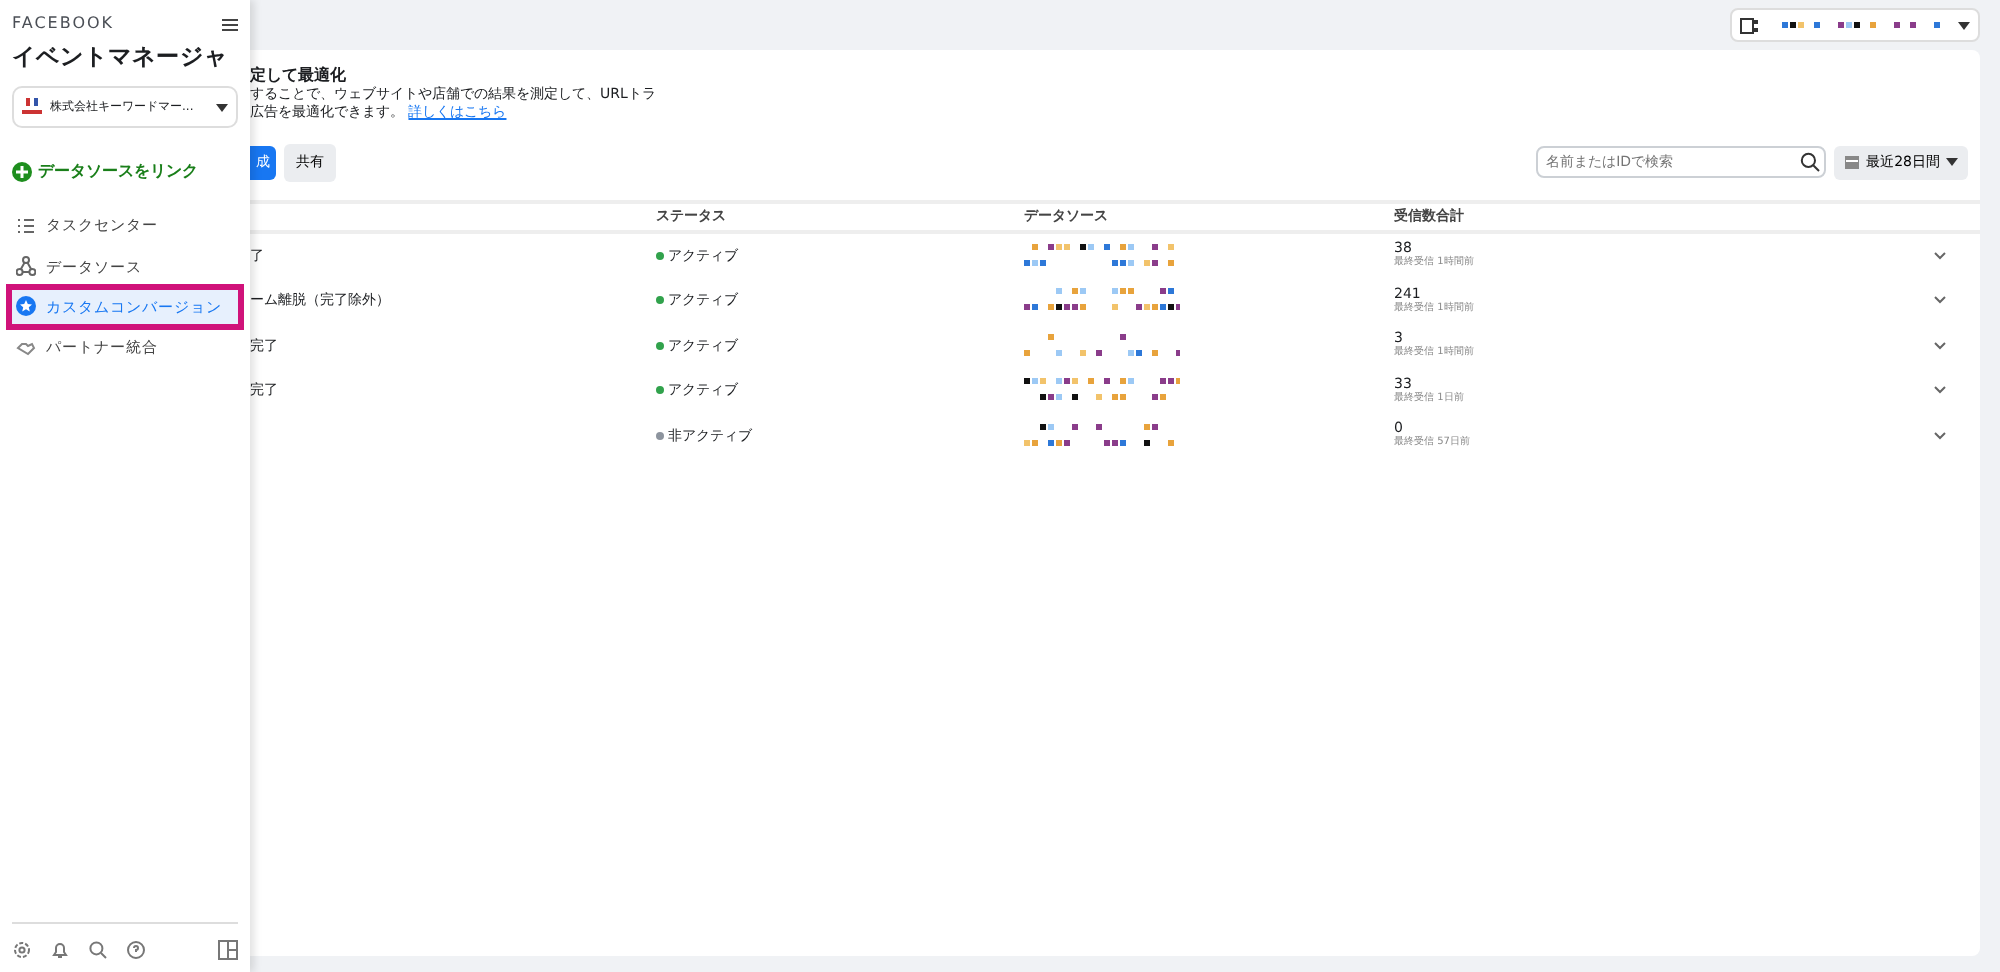  I want to click on calendar-icon, so click(1852, 162).